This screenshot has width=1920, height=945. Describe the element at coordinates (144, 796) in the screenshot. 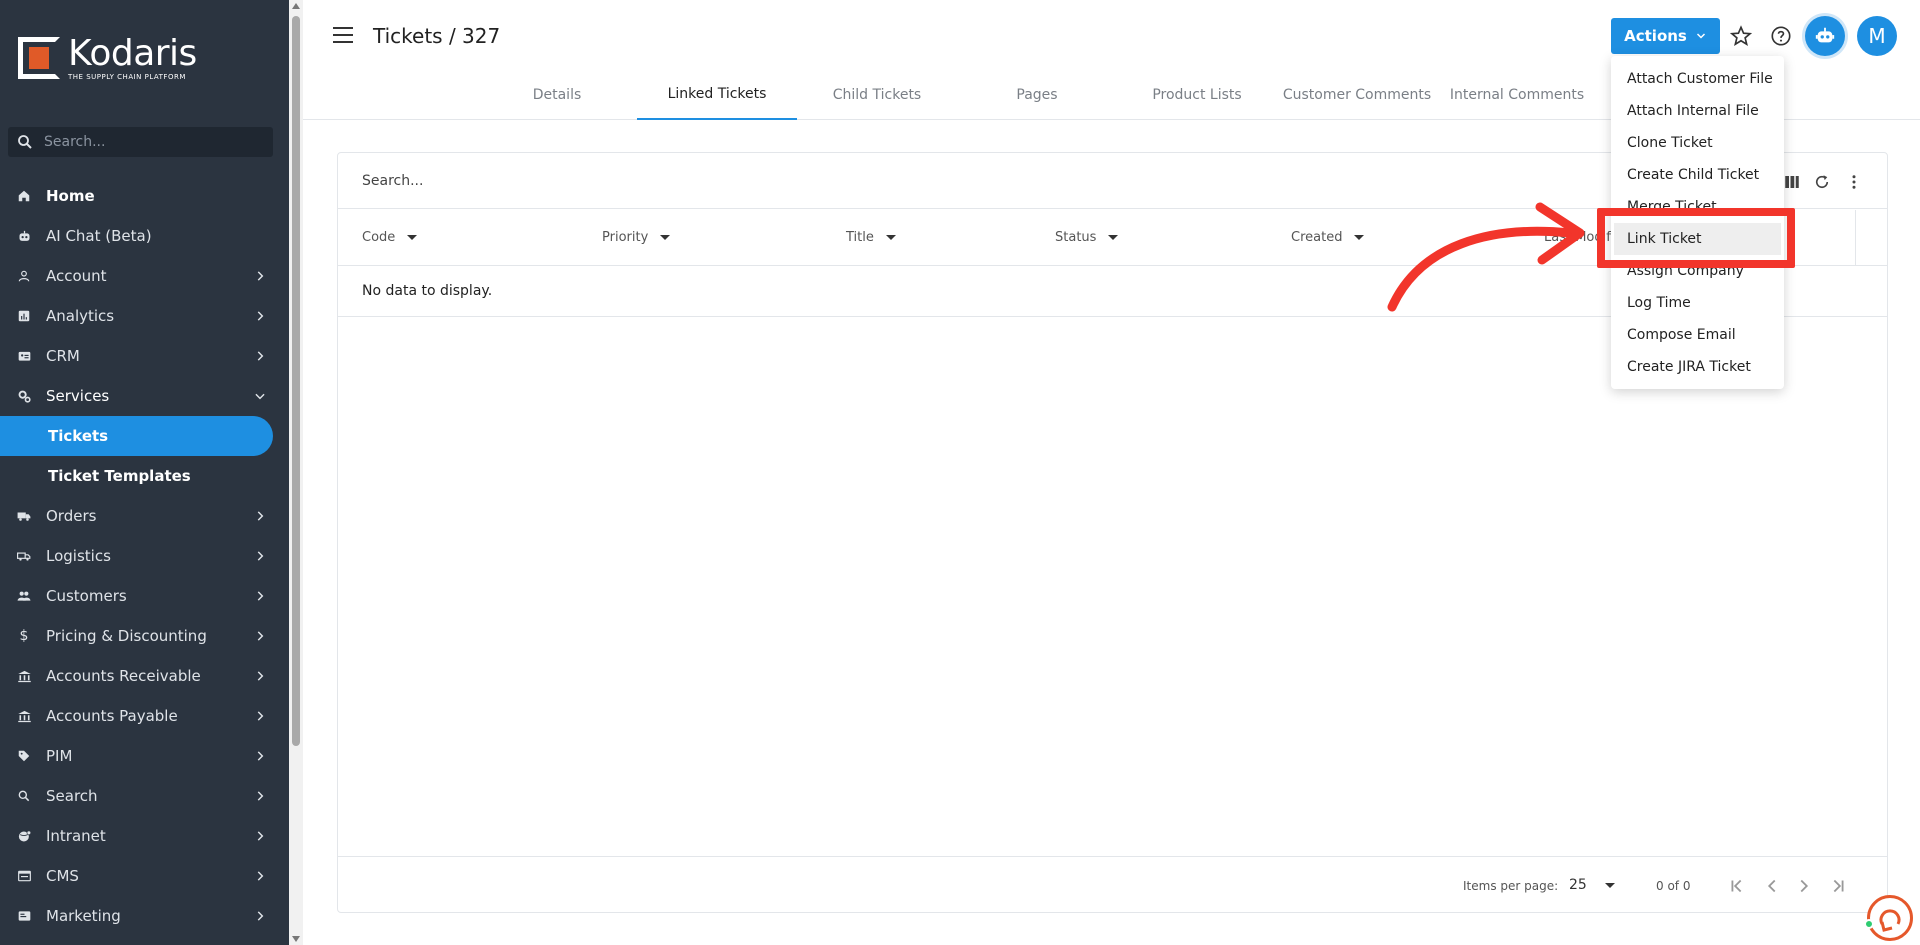

I see `sidebar-item-search: Search` at that location.